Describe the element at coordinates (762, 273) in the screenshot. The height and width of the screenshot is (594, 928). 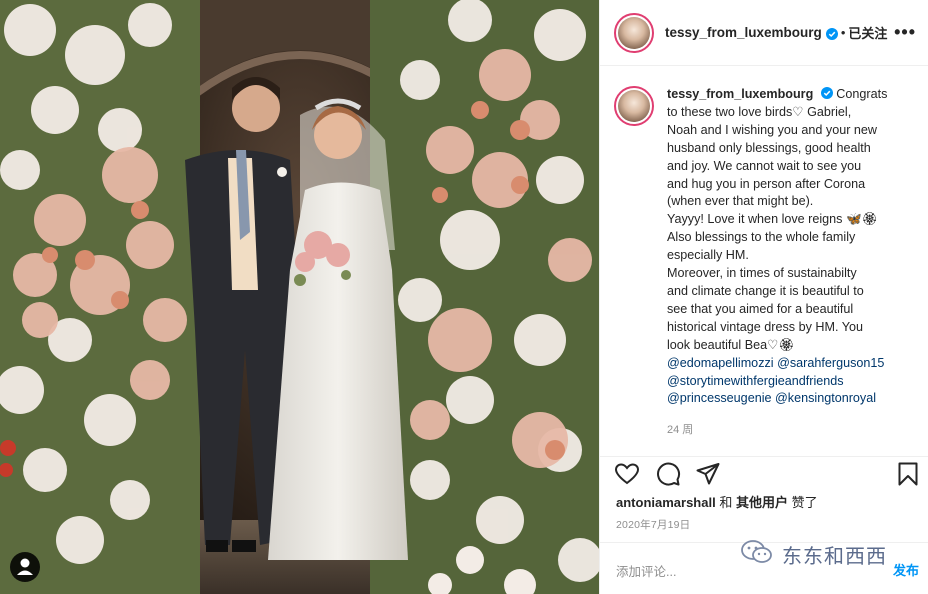
I see `caption-line: Moreover, in times of sustainabilty` at that location.